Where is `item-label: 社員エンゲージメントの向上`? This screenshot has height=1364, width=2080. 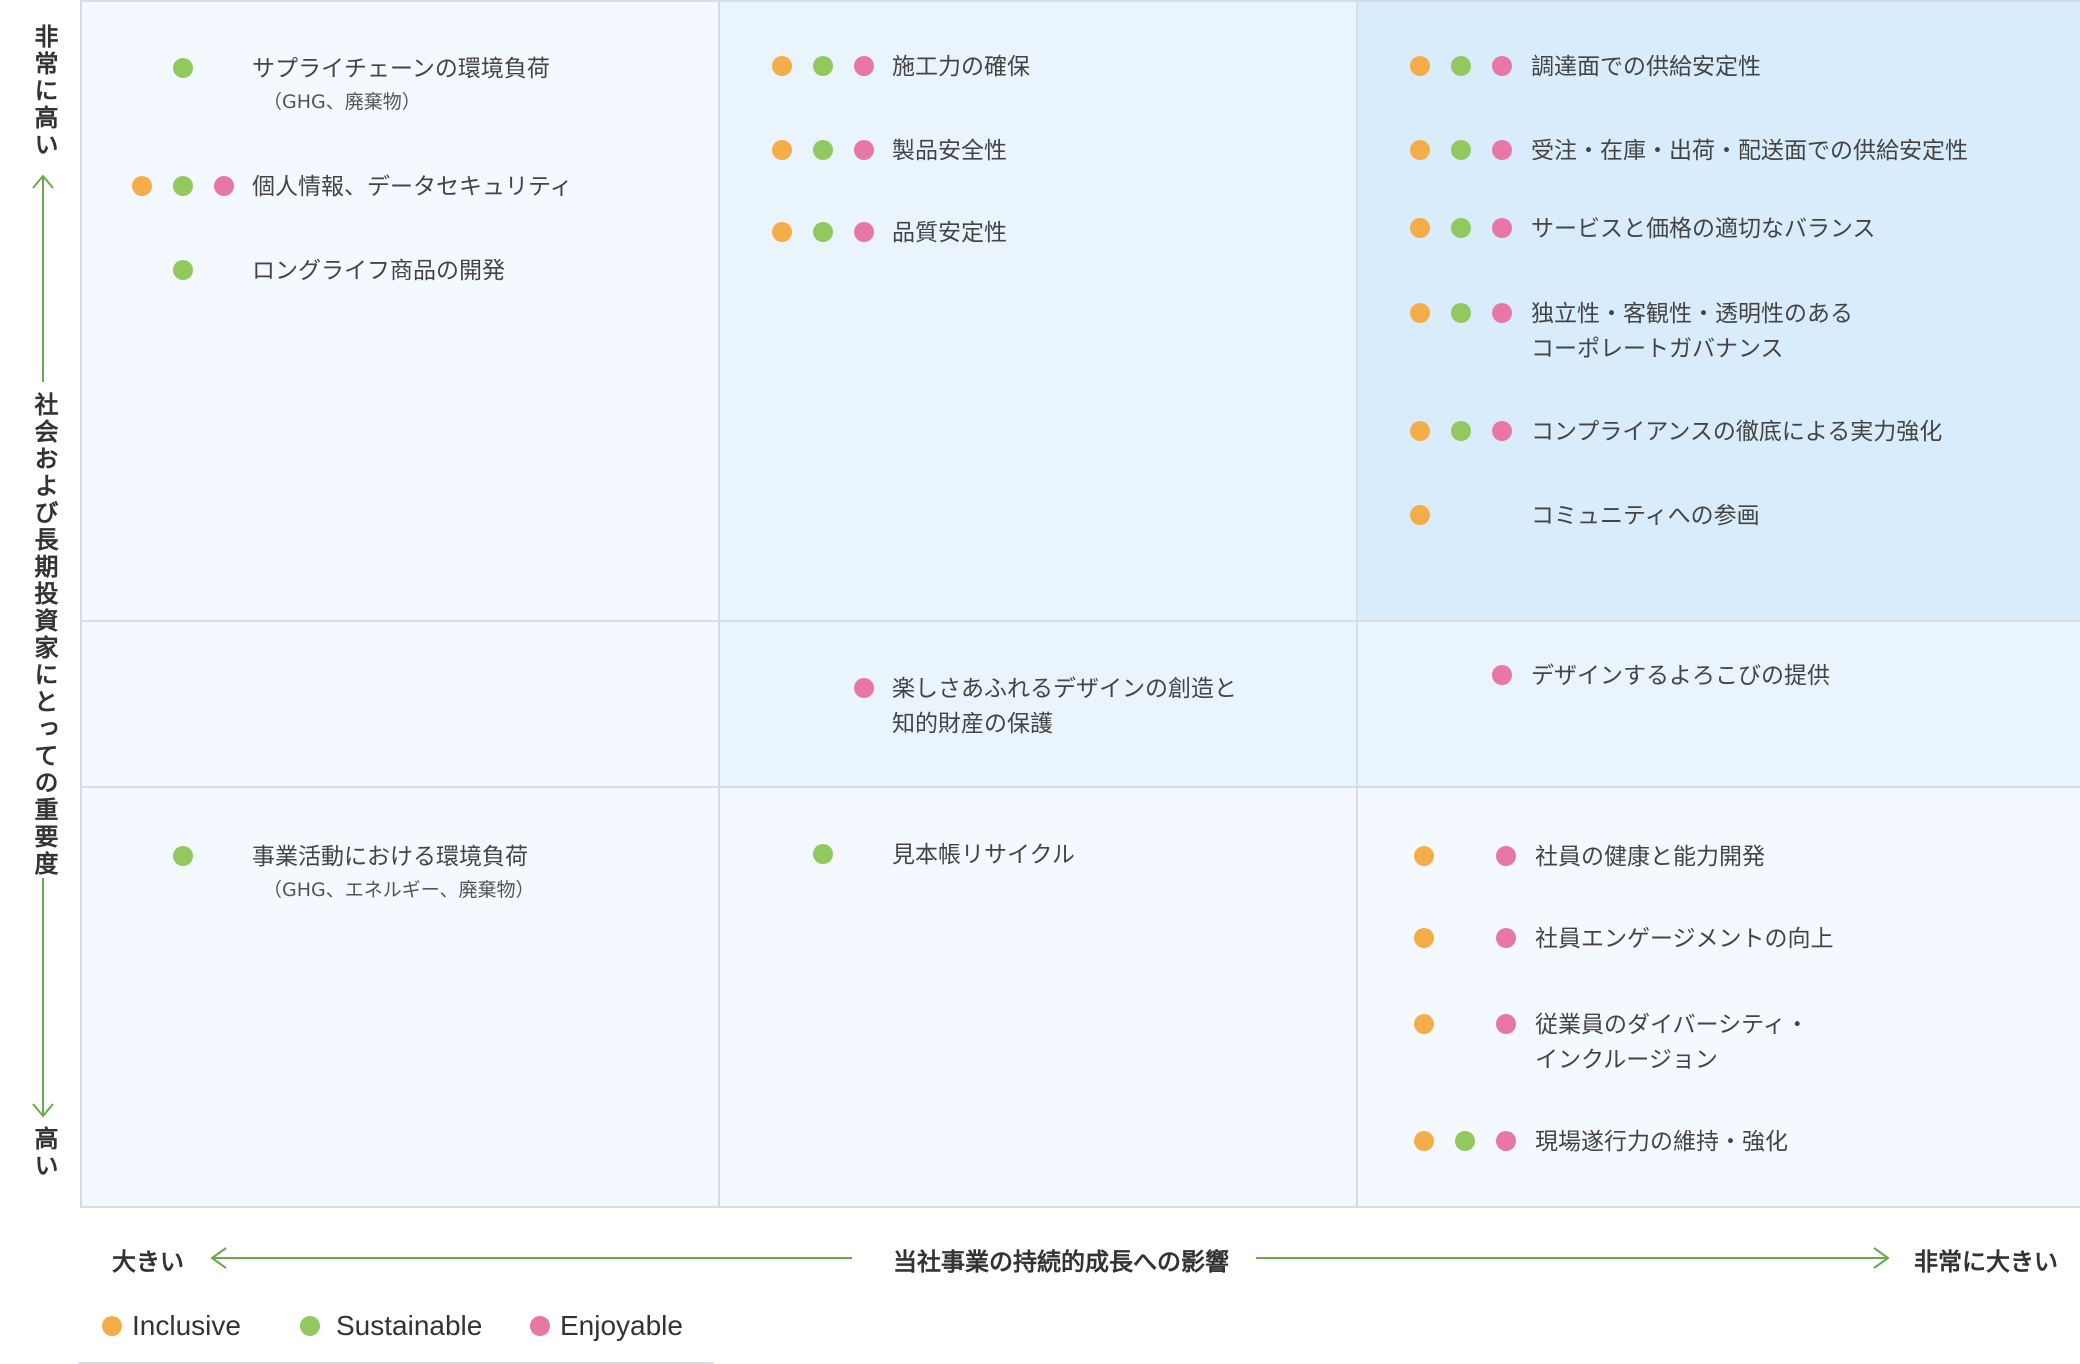
item-label: 社員エンゲージメントの向上 is located at coordinates (1684, 939).